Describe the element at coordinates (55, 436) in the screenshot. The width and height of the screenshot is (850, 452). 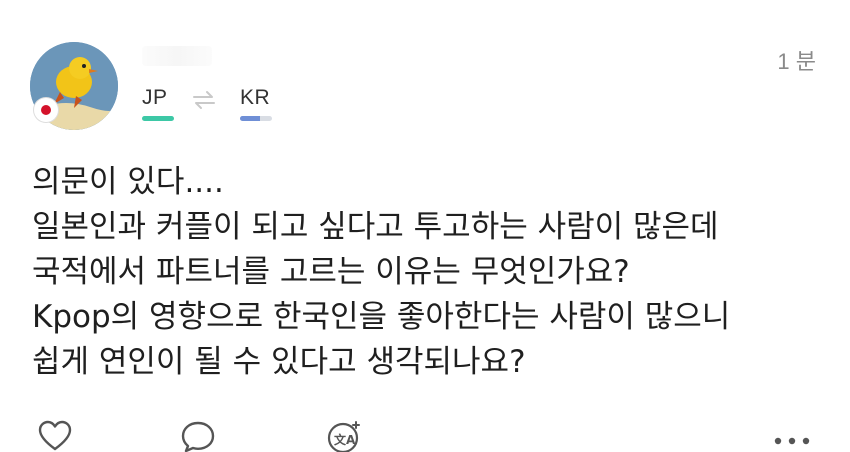
I see `heart-icon` at that location.